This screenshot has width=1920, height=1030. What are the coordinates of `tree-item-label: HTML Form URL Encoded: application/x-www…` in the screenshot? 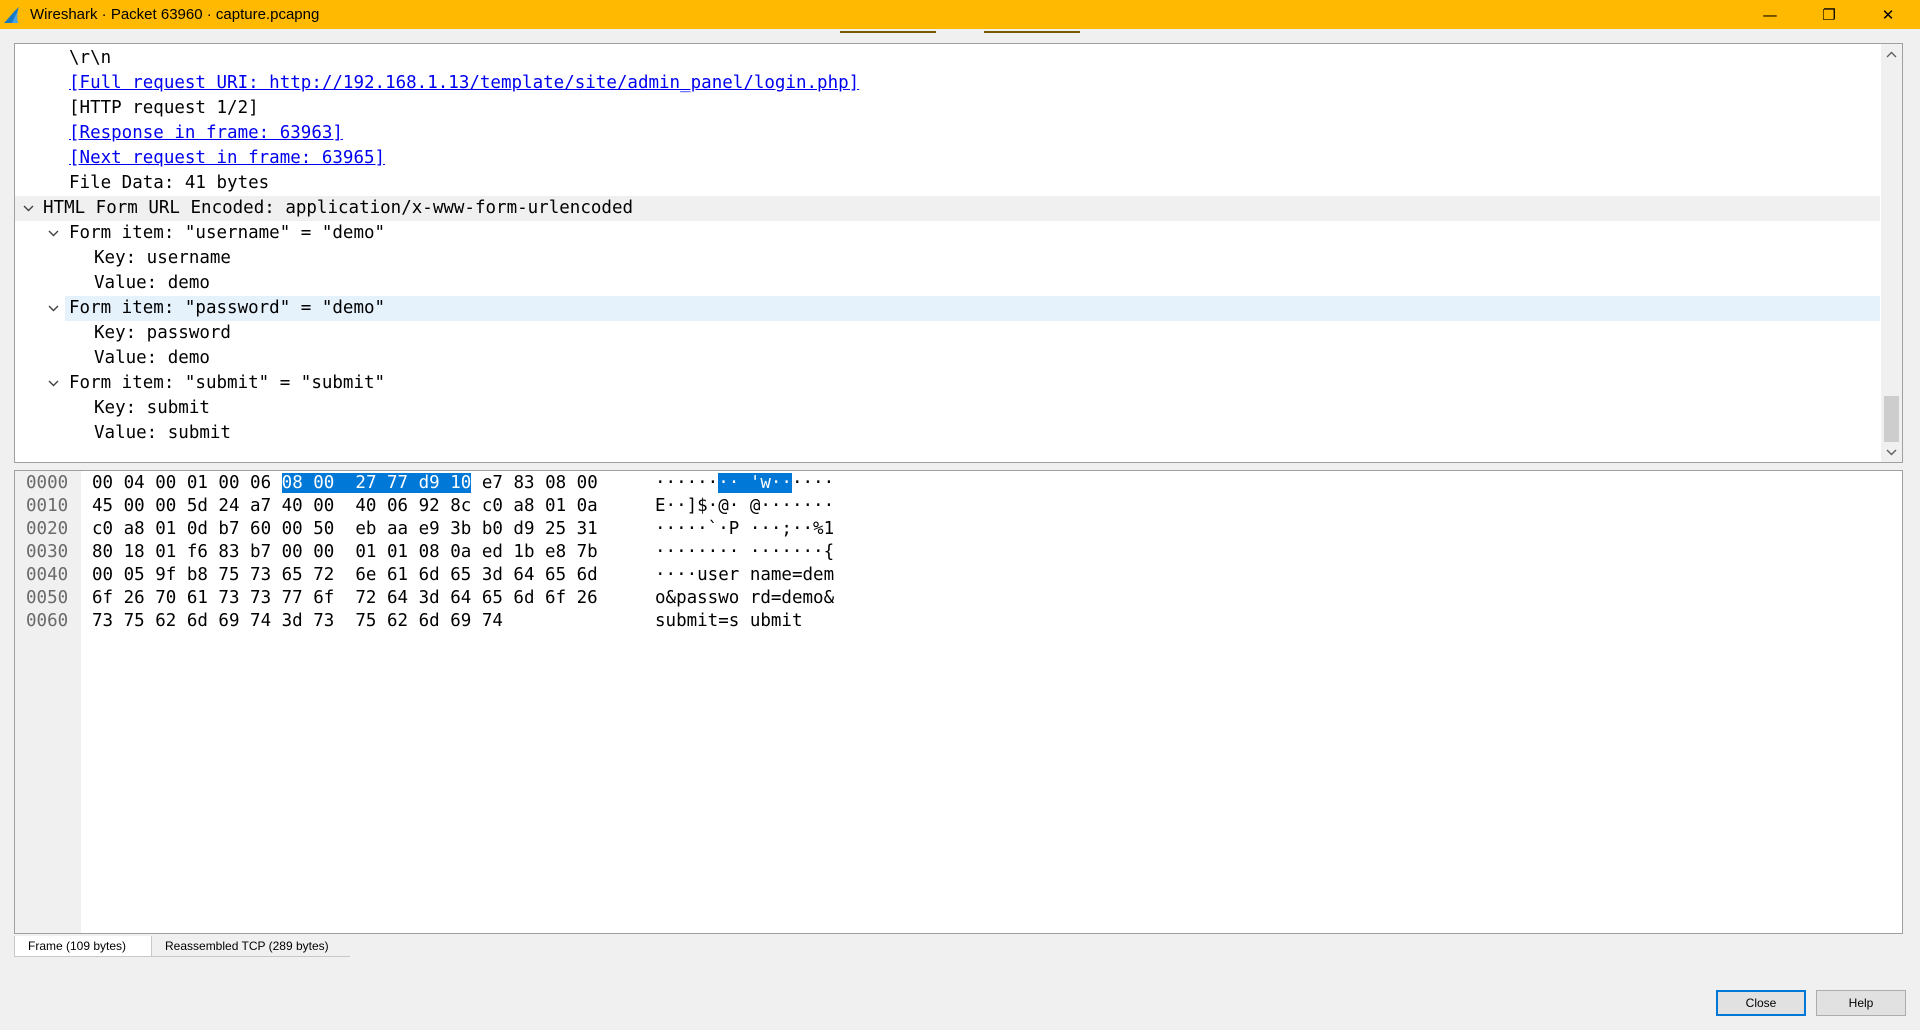 It's located at (338, 208).